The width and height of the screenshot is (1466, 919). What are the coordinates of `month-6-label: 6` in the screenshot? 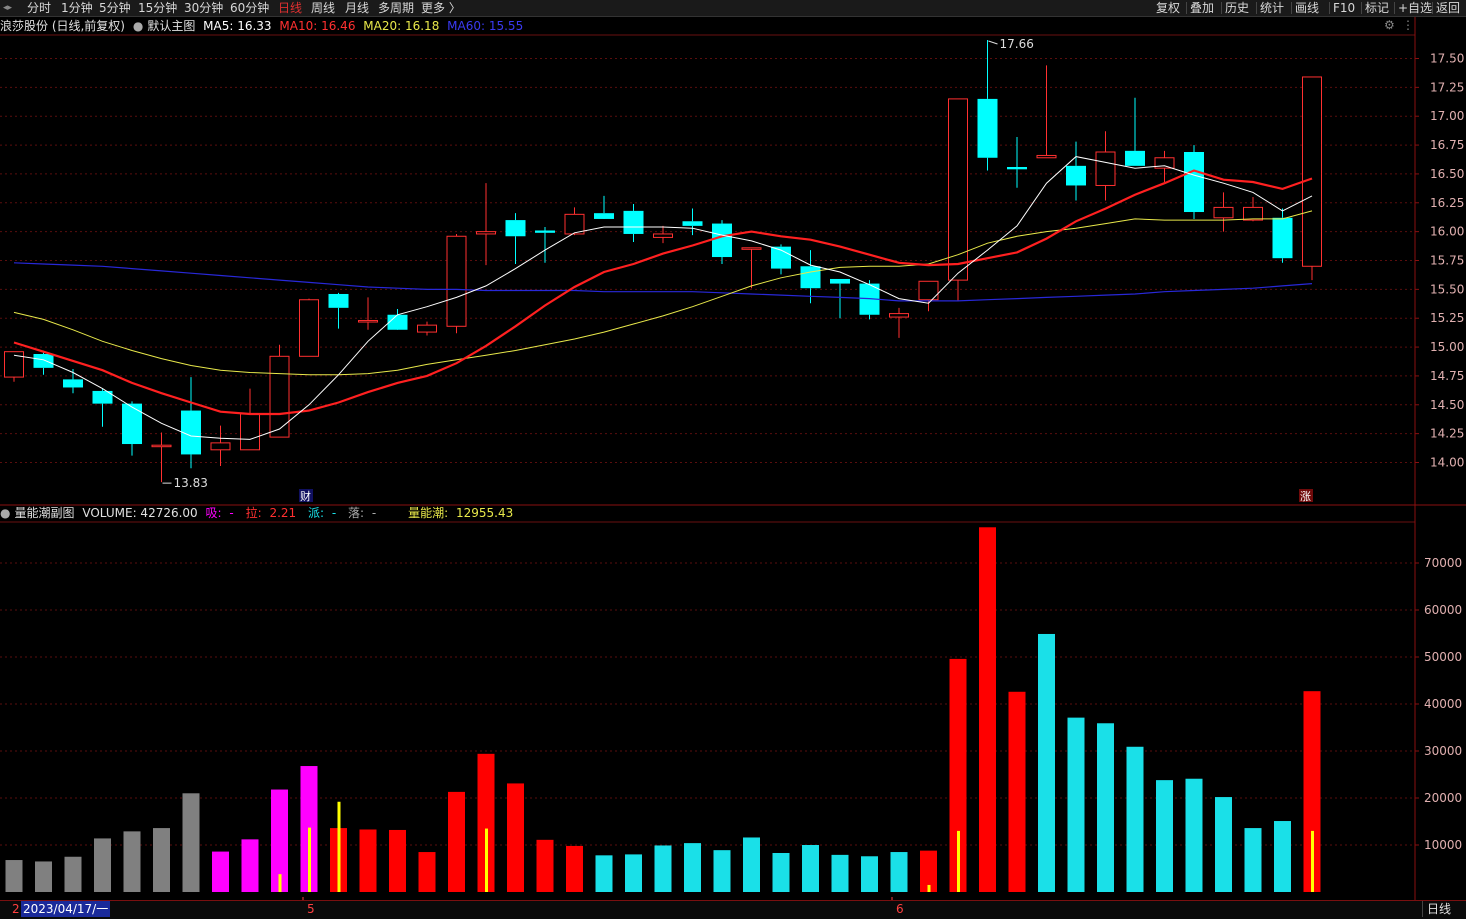 It's located at (900, 909).